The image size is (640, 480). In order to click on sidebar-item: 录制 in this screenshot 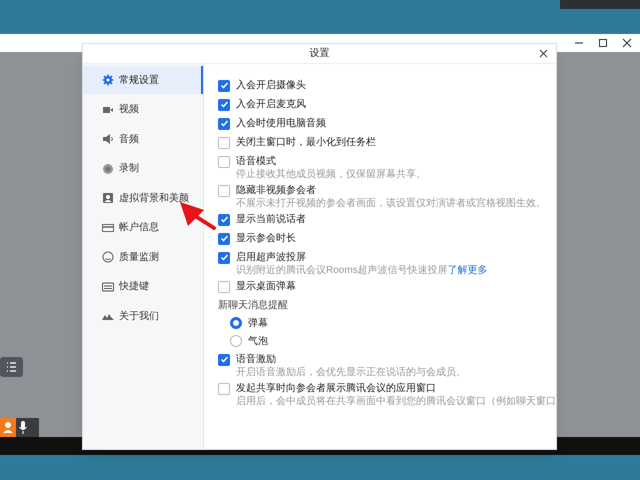, I will do `click(143, 168)`.